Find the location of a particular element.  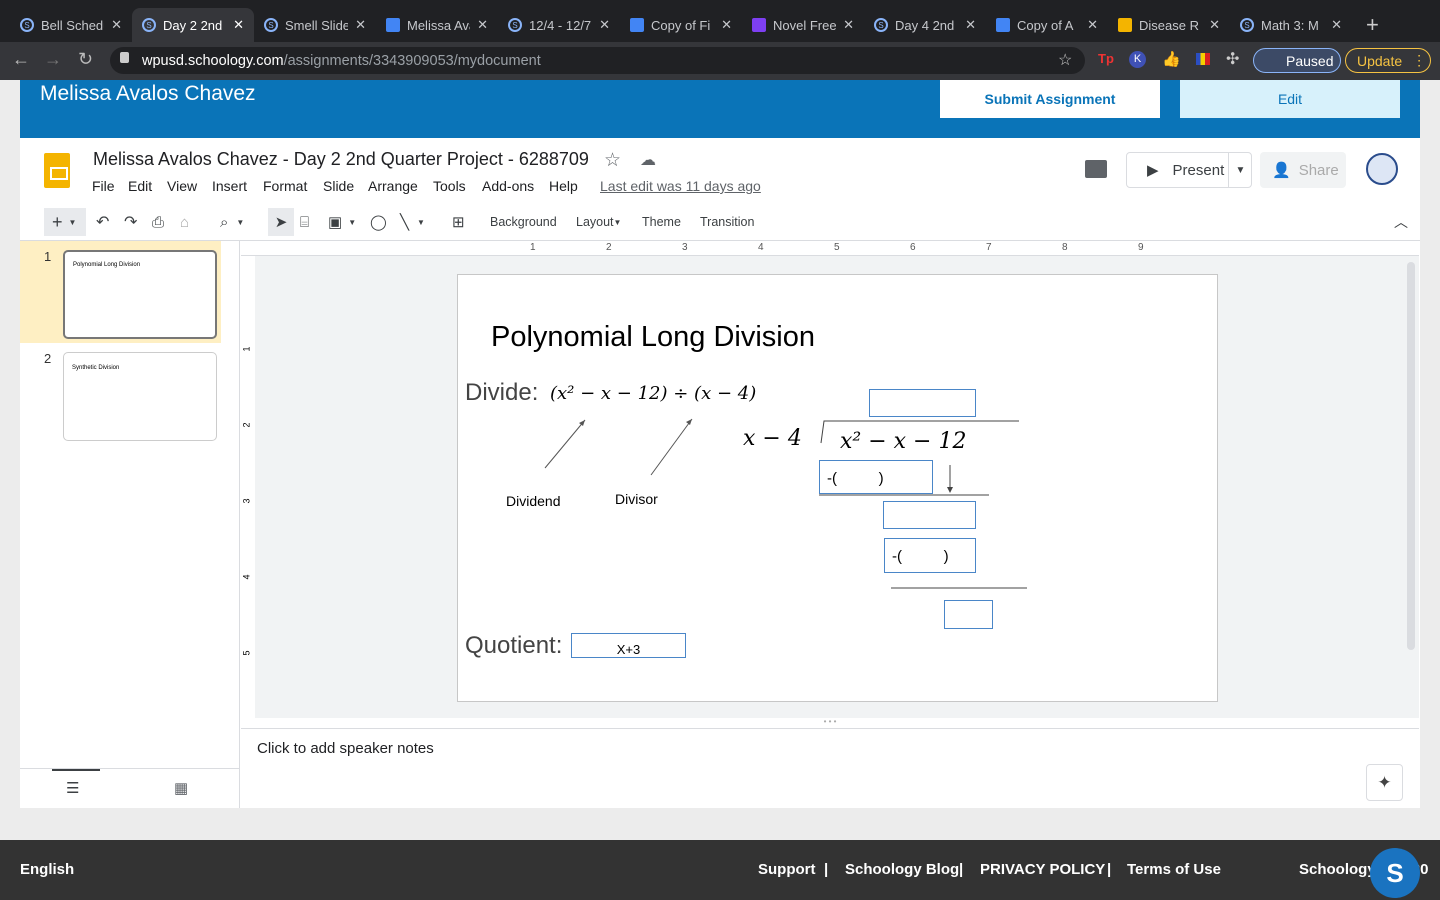

new-slide-button: + ▼ is located at coordinates (65, 222).